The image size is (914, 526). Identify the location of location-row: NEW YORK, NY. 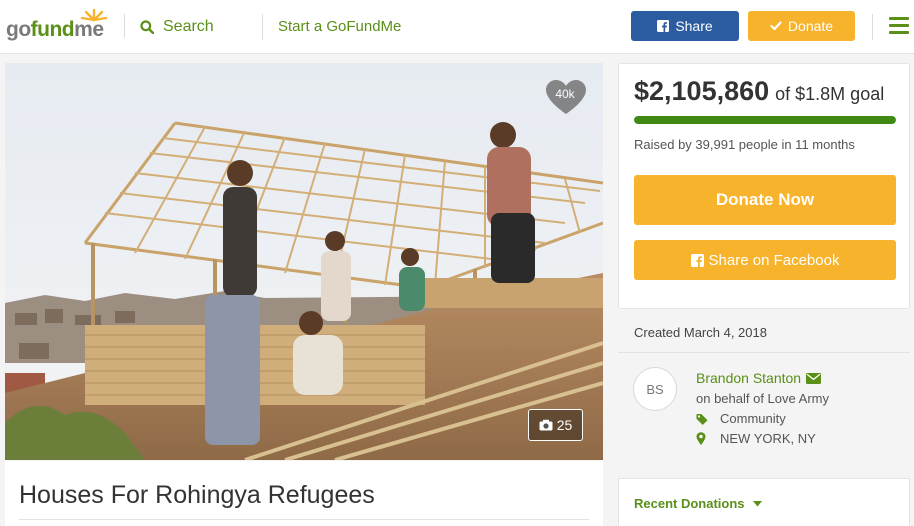
(756, 438).